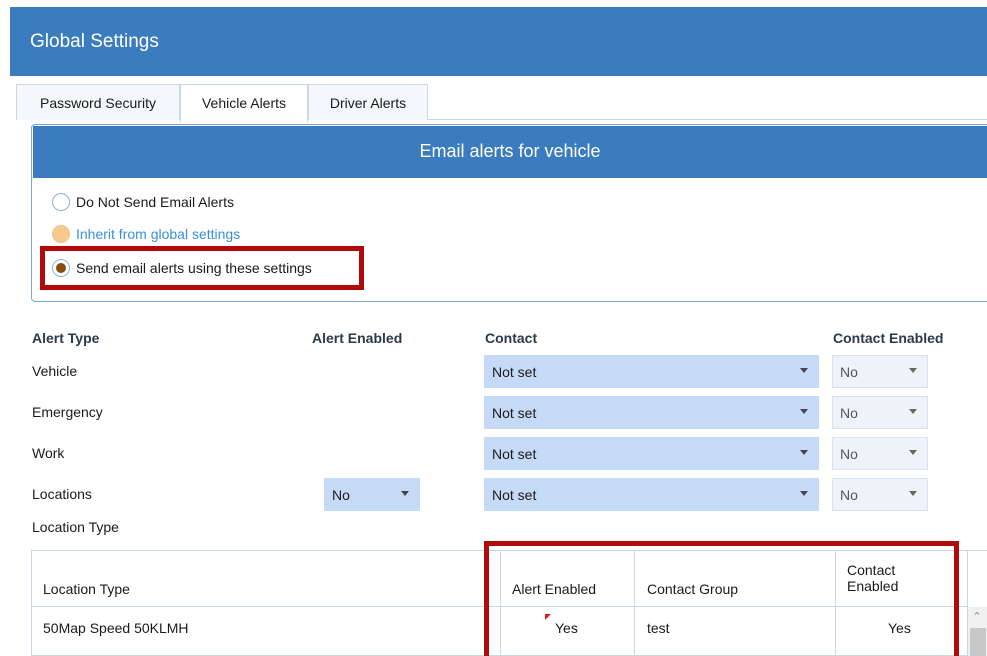 The width and height of the screenshot is (987, 656). What do you see at coordinates (5, 328) in the screenshot?
I see `left-margin` at bounding box center [5, 328].